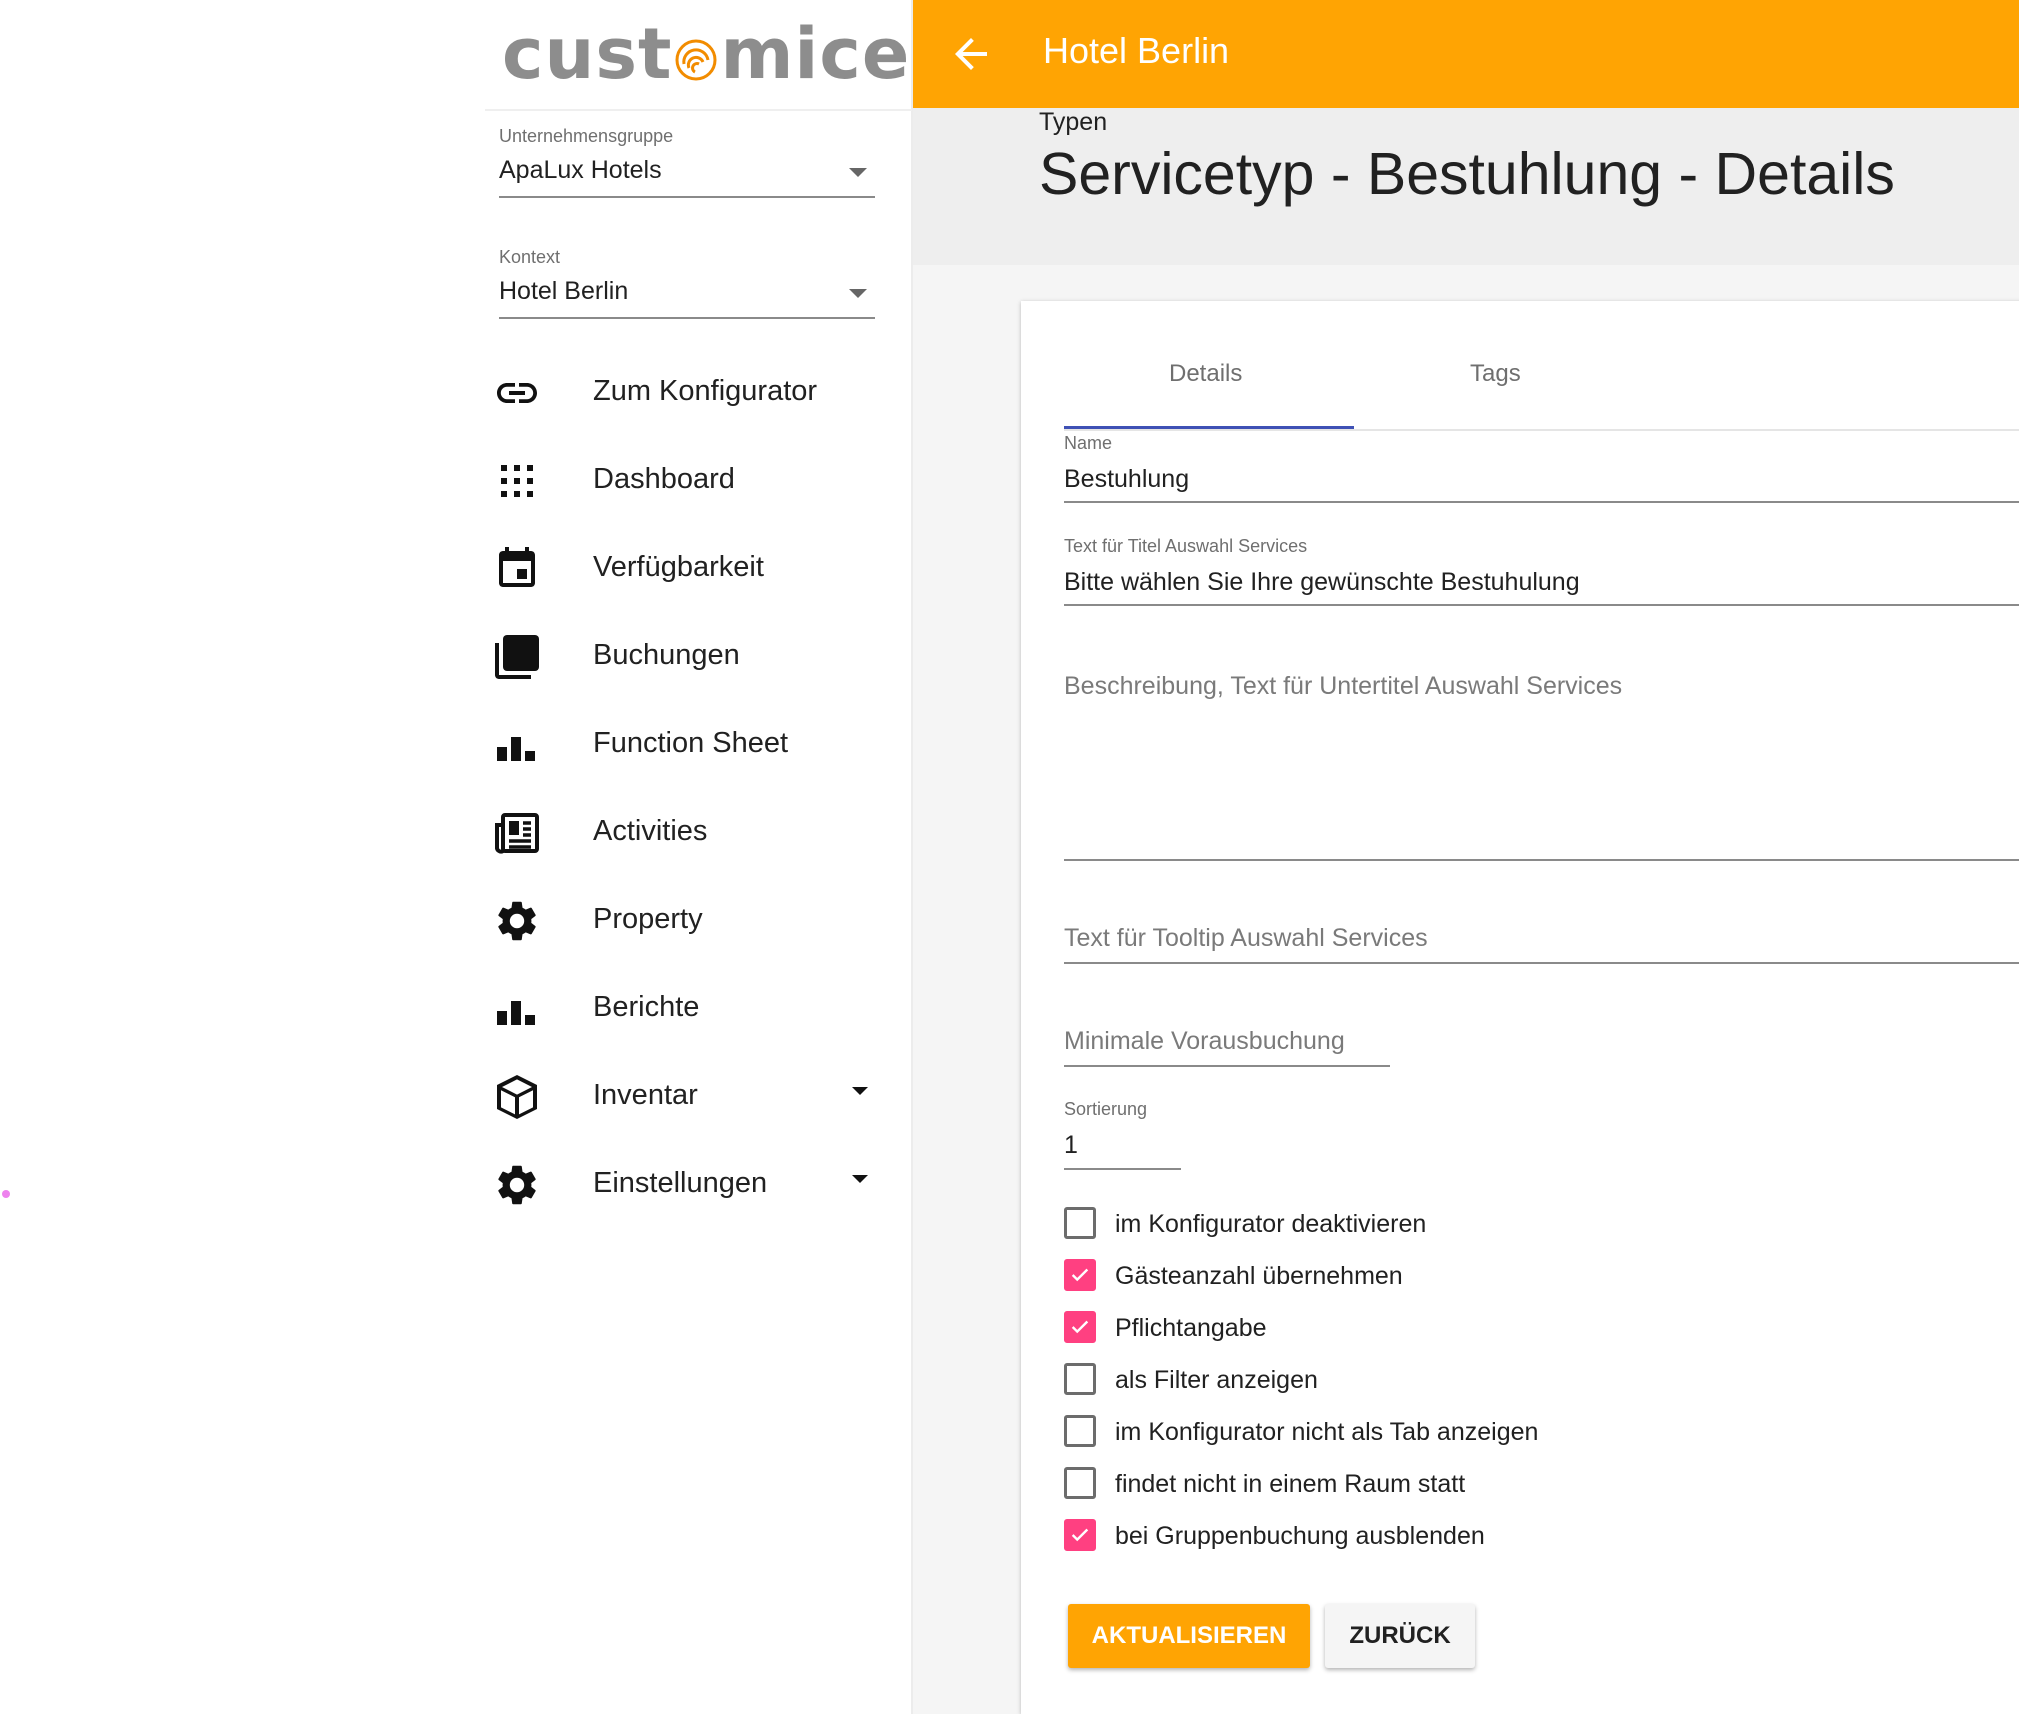 This screenshot has height=1714, width=2019. Describe the element at coordinates (645, 1095) in the screenshot. I see `sidebar-item-label: Inventar` at that location.